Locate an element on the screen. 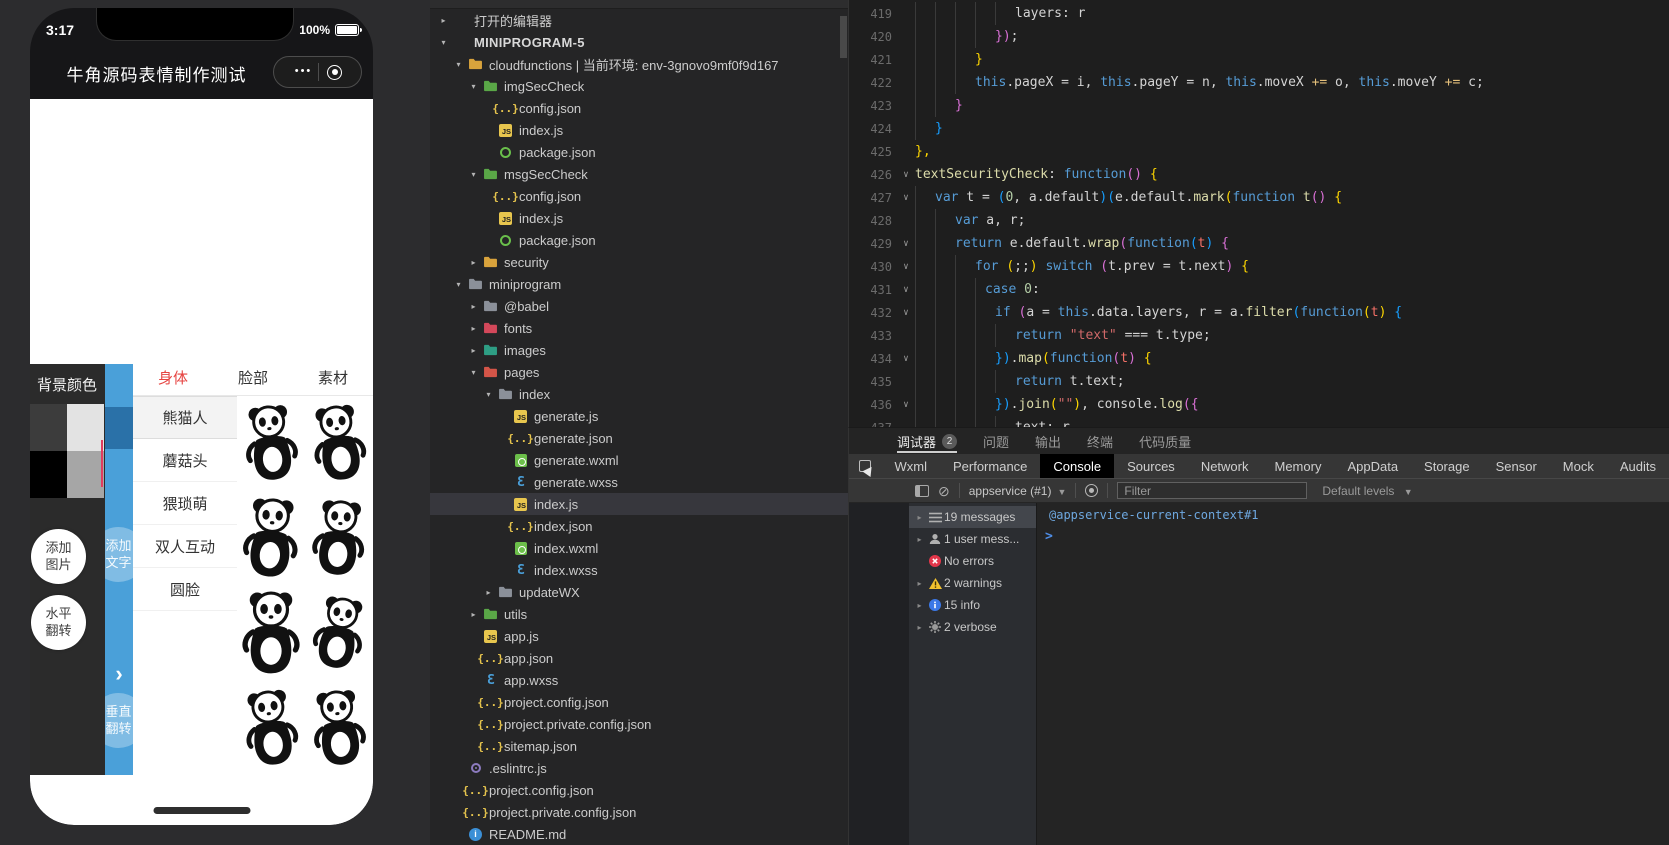 This screenshot has width=1669, height=845. code-line: 429 ∨ return e.default.wrap(function(t) { is located at coordinates (1259, 243).